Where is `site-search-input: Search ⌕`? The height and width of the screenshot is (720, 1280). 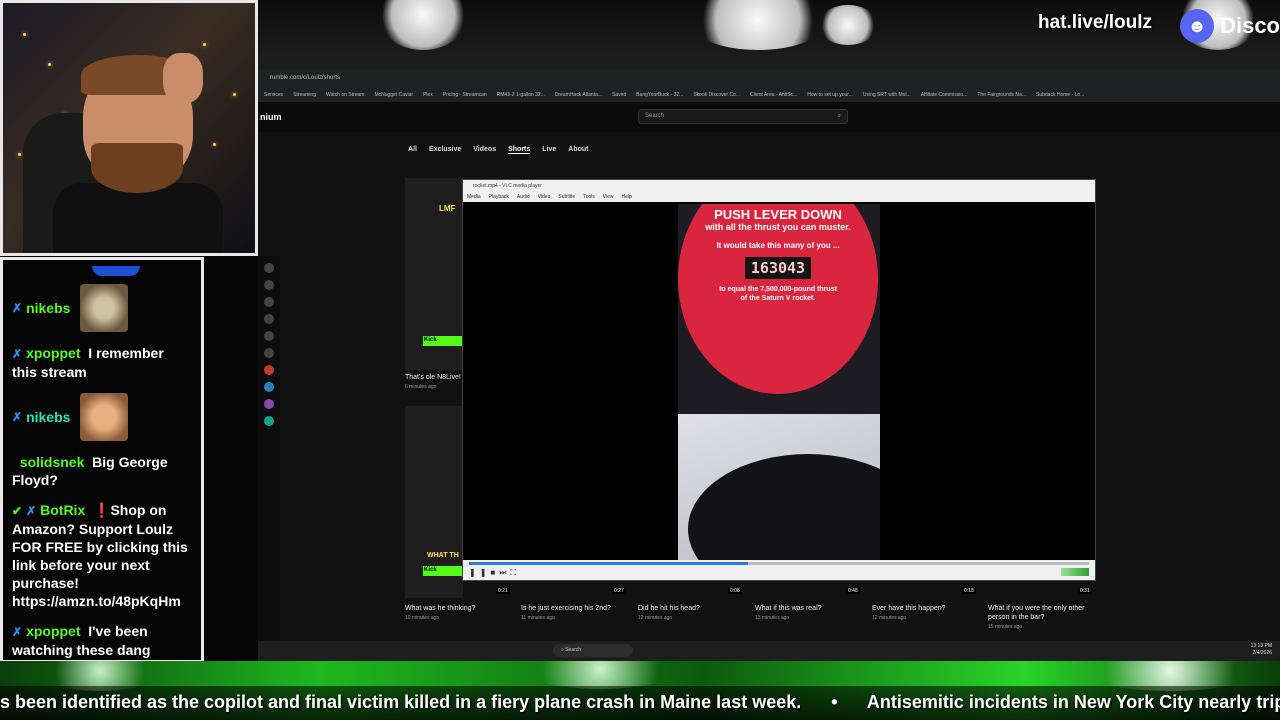 site-search-input: Search ⌕ is located at coordinates (743, 116).